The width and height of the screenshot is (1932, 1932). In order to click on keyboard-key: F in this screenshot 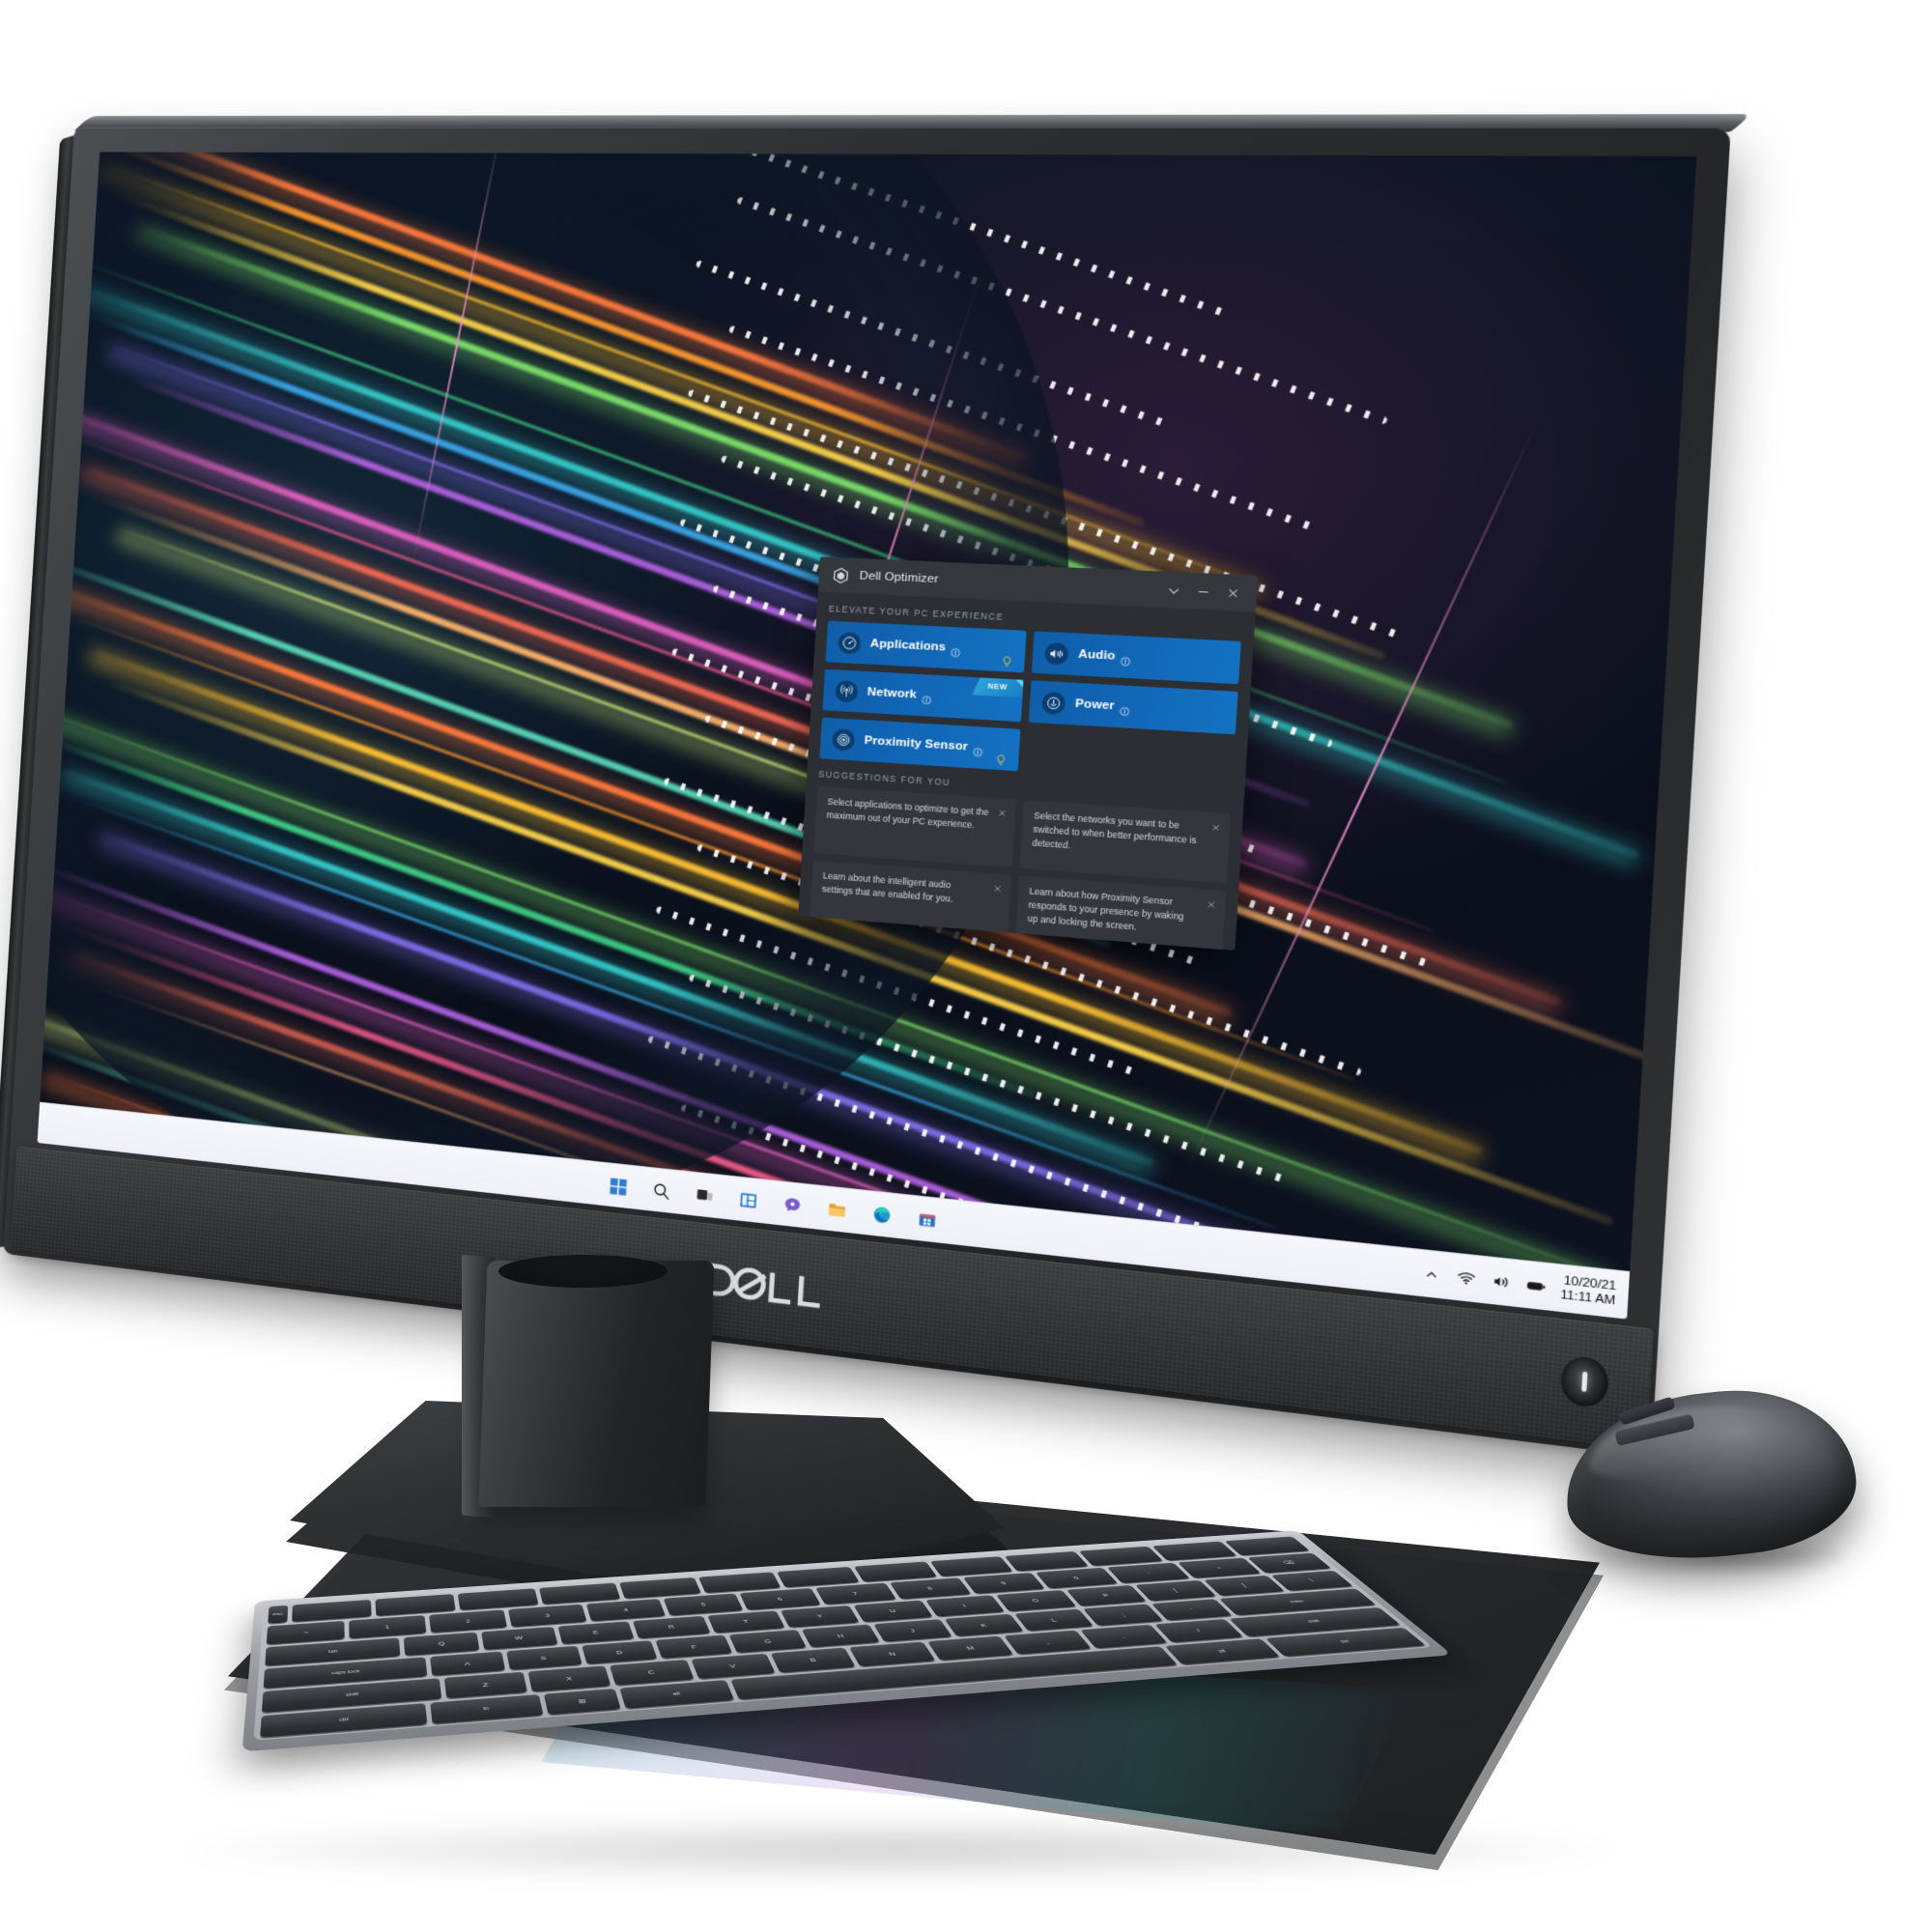, I will do `click(694, 1647)`.